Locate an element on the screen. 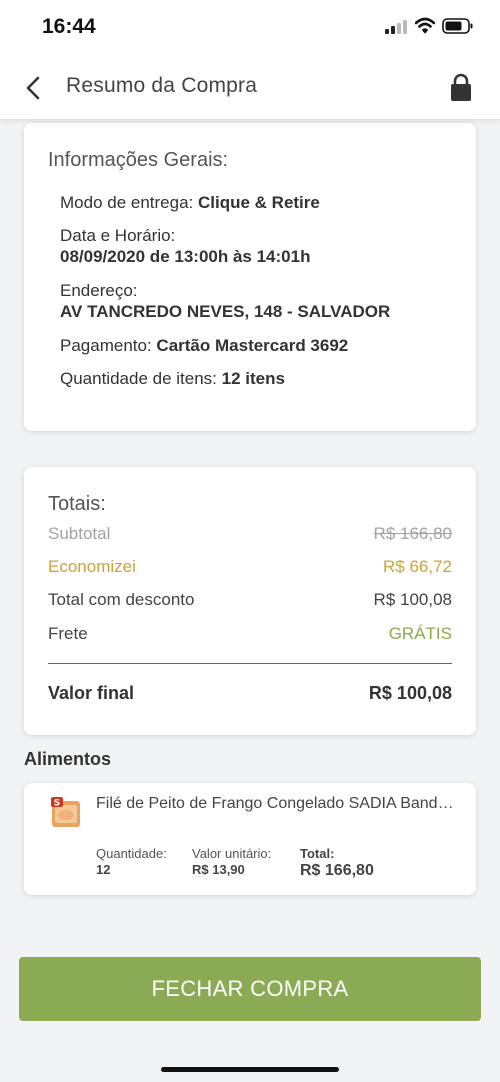 The height and width of the screenshot is (1082, 500). product-quantity: Quantidade: 12 is located at coordinates (131, 861).